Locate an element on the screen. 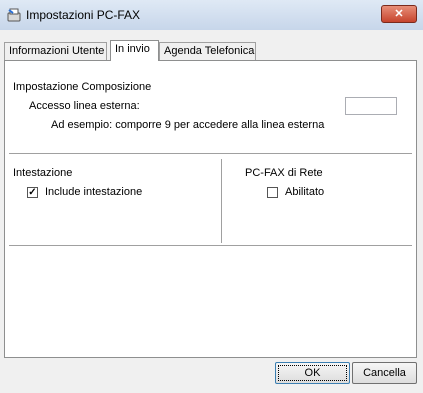 The height and width of the screenshot is (393, 423). network-section-title: PC-FAX di Rete is located at coordinates (284, 173).